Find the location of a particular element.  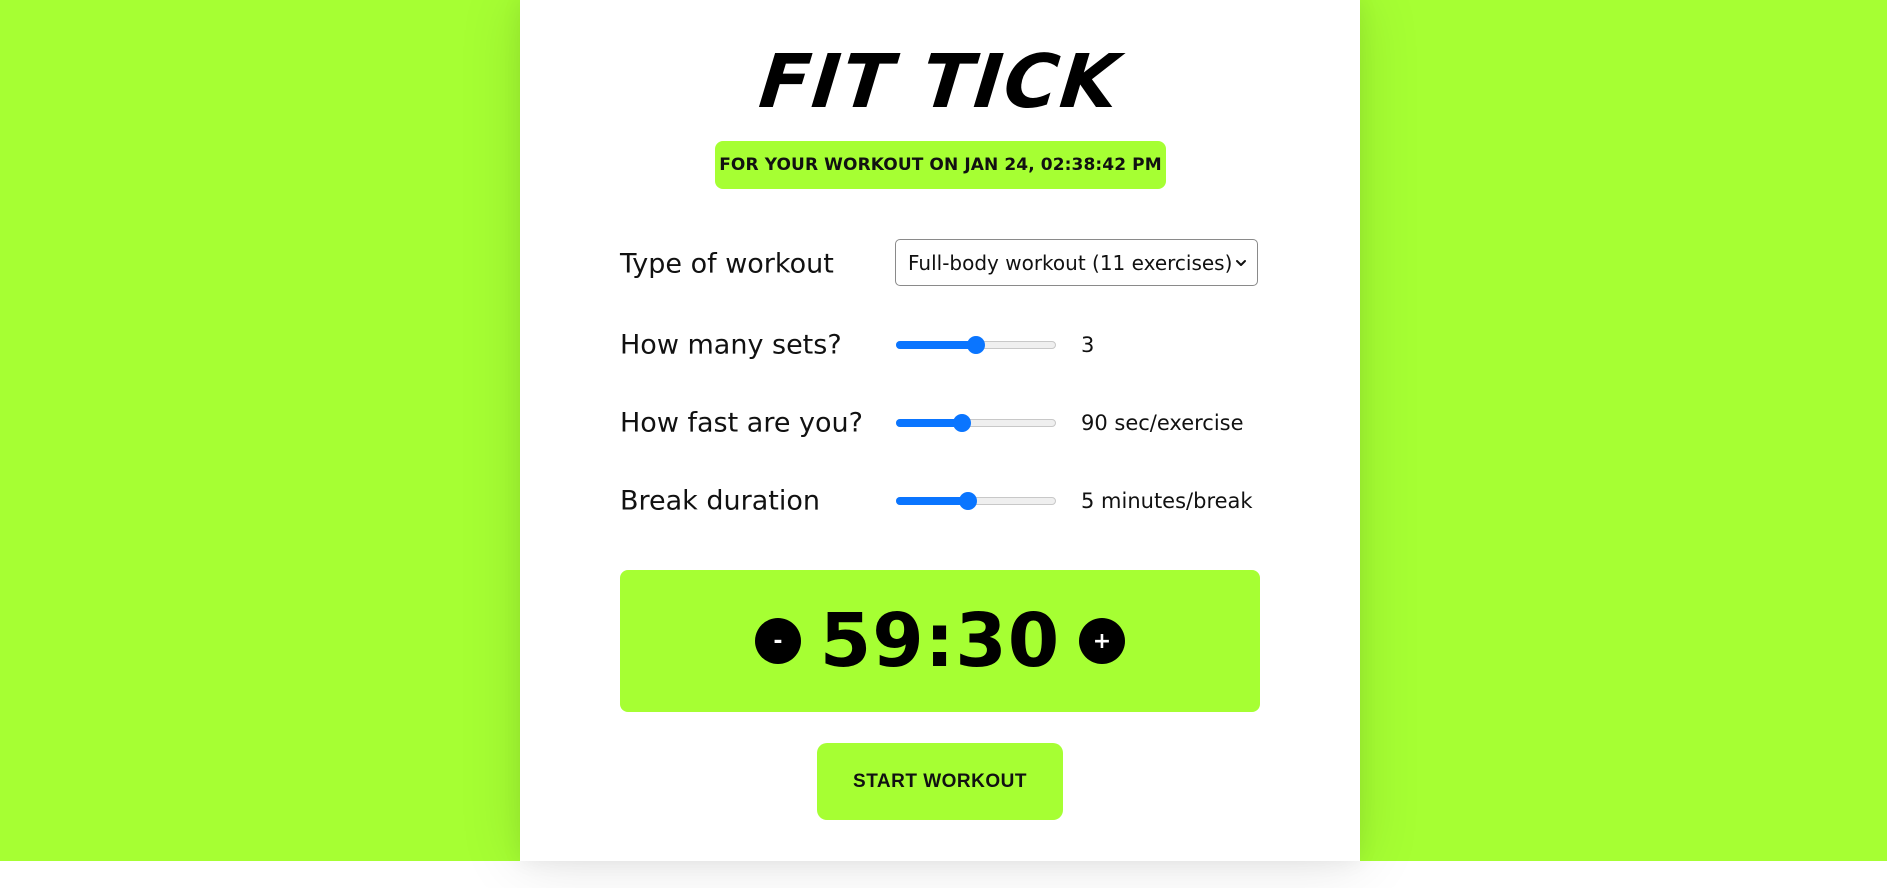

chevron-down-icon is located at coordinates (1241, 262).